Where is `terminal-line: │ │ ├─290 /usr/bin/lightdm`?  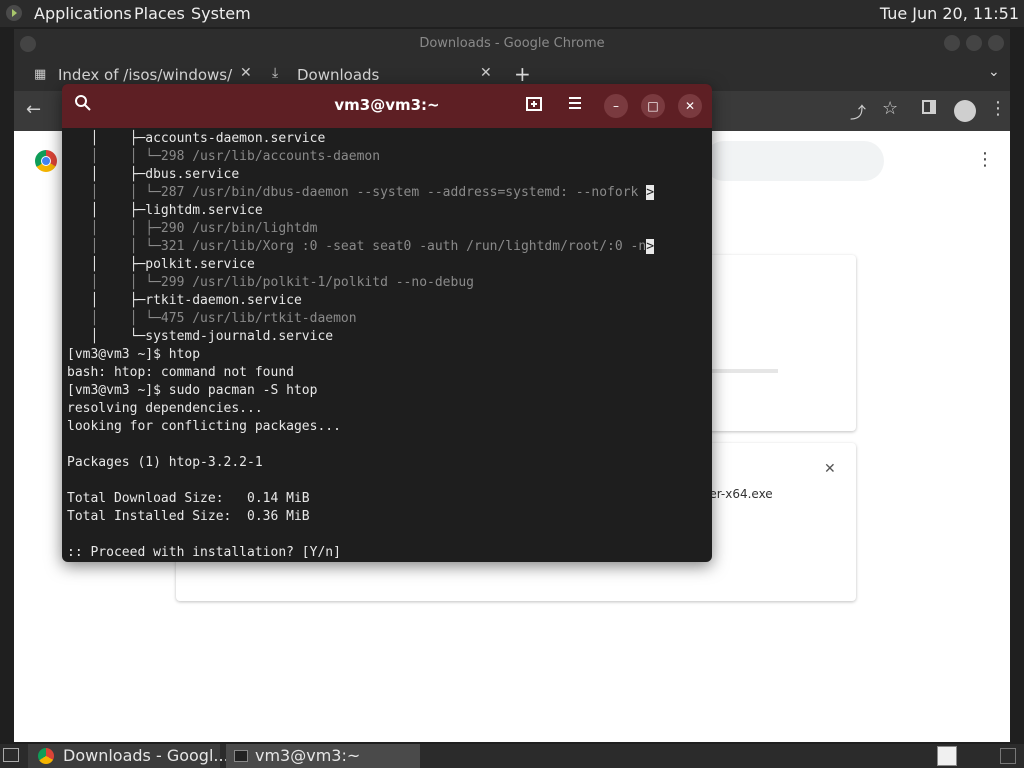
terminal-line: │ │ ├─290 /usr/bin/lightdm is located at coordinates (387, 229).